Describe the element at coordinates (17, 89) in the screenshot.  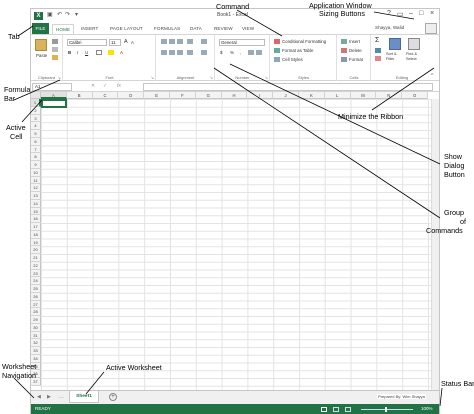
I see `callout-formula-bar-line1: Formula` at that location.